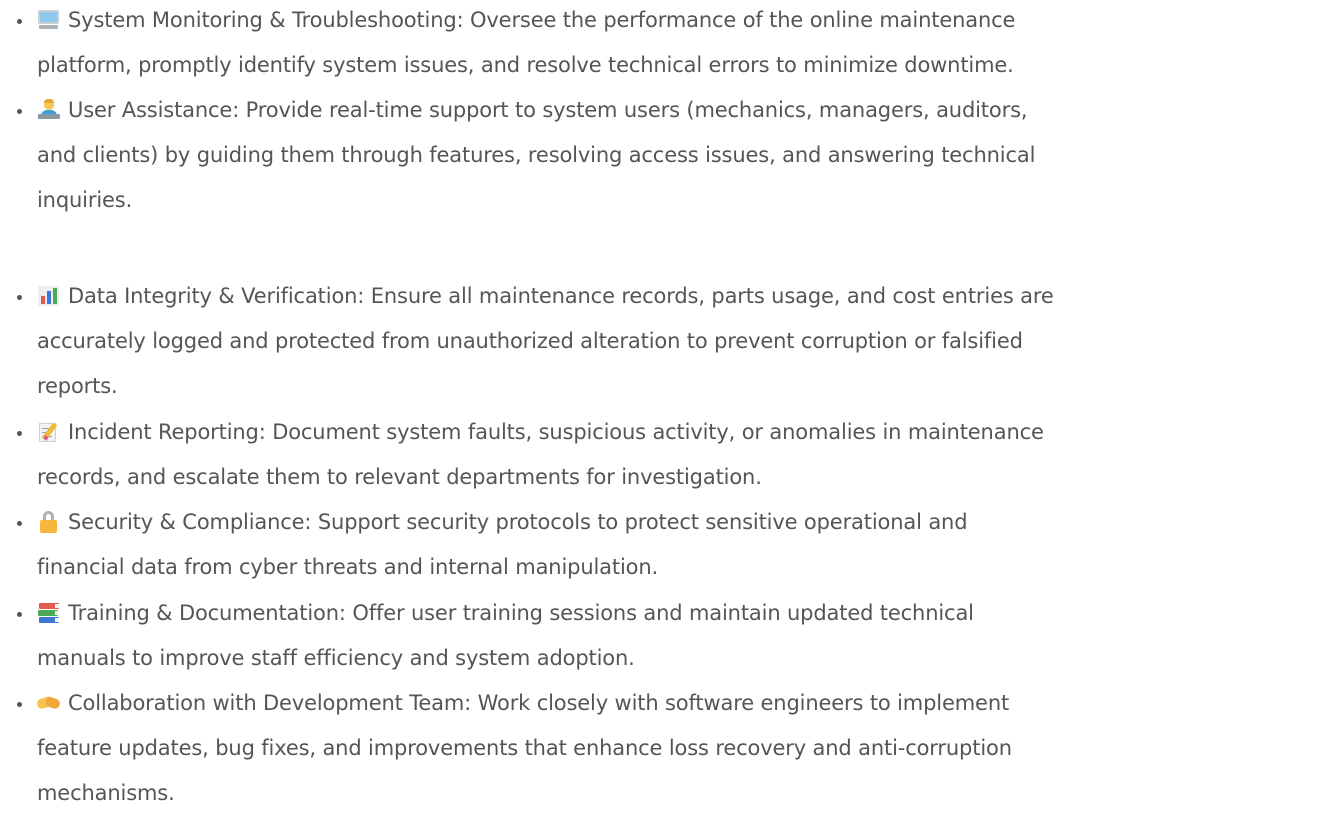  Describe the element at coordinates (49, 20) in the screenshot. I see `computer-icon` at that location.